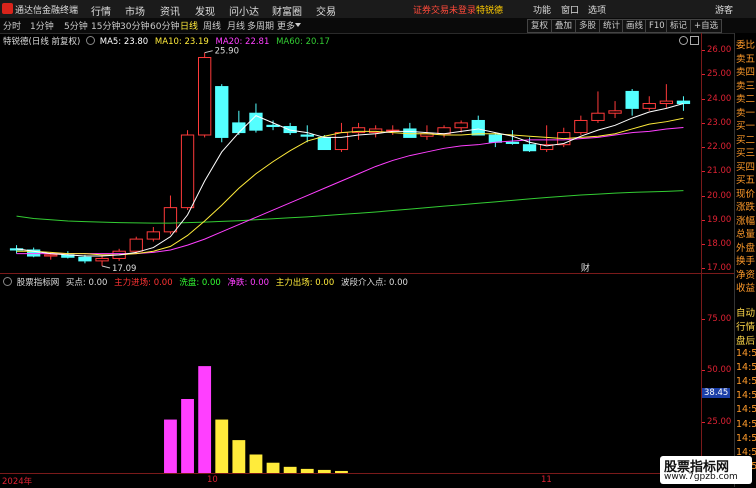 The image size is (756, 488). I want to click on price-axis-label: 18.00, so click(719, 243).